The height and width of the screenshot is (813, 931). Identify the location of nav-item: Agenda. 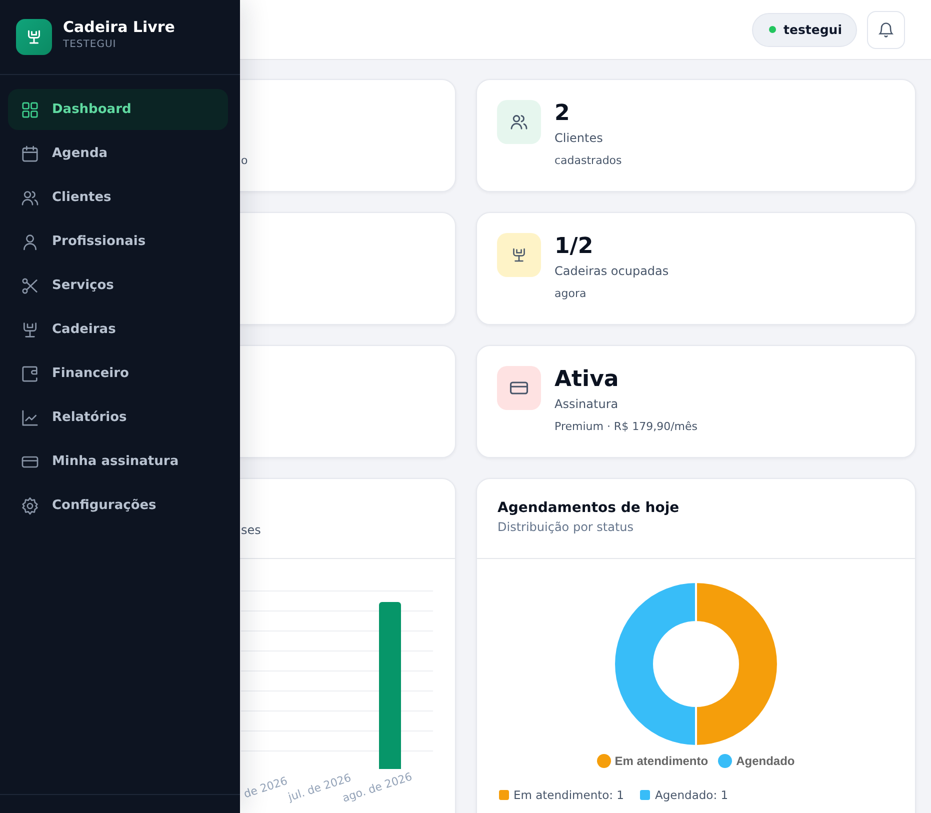
(118, 153).